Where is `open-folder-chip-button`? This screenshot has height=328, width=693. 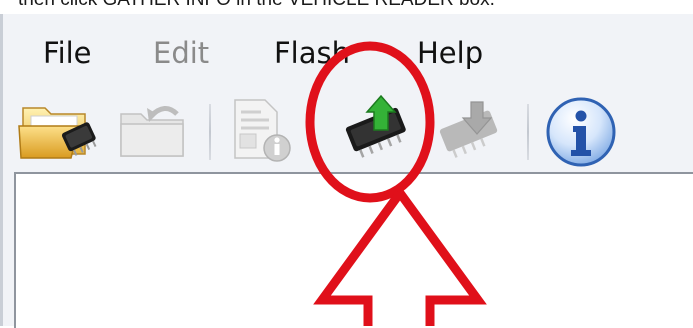 open-folder-chip-button is located at coordinates (59, 131).